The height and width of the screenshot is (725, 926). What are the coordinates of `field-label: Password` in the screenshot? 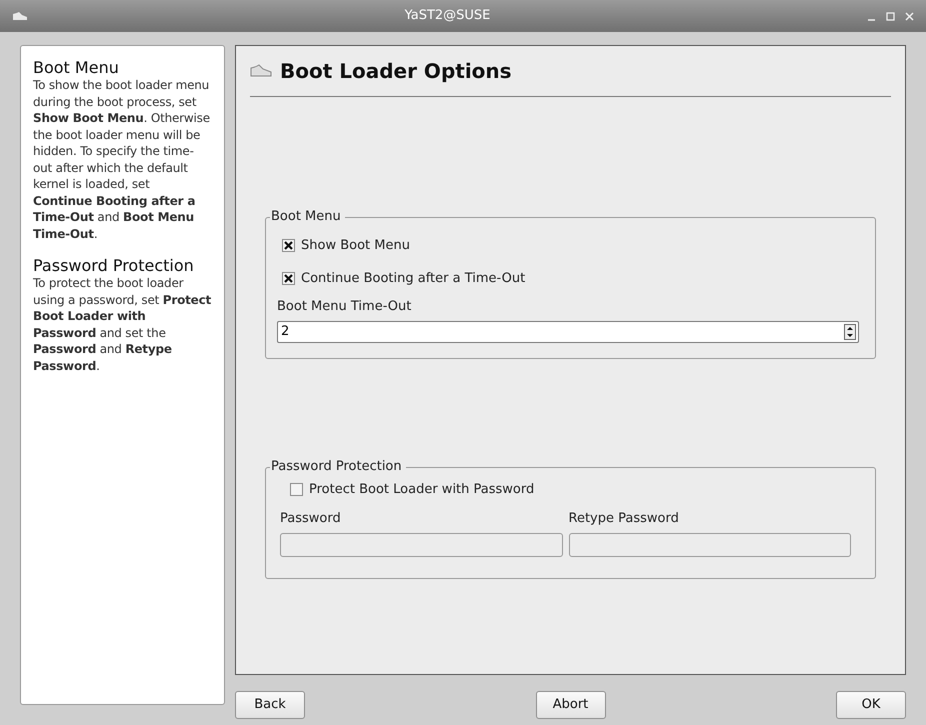 It's located at (311, 519).